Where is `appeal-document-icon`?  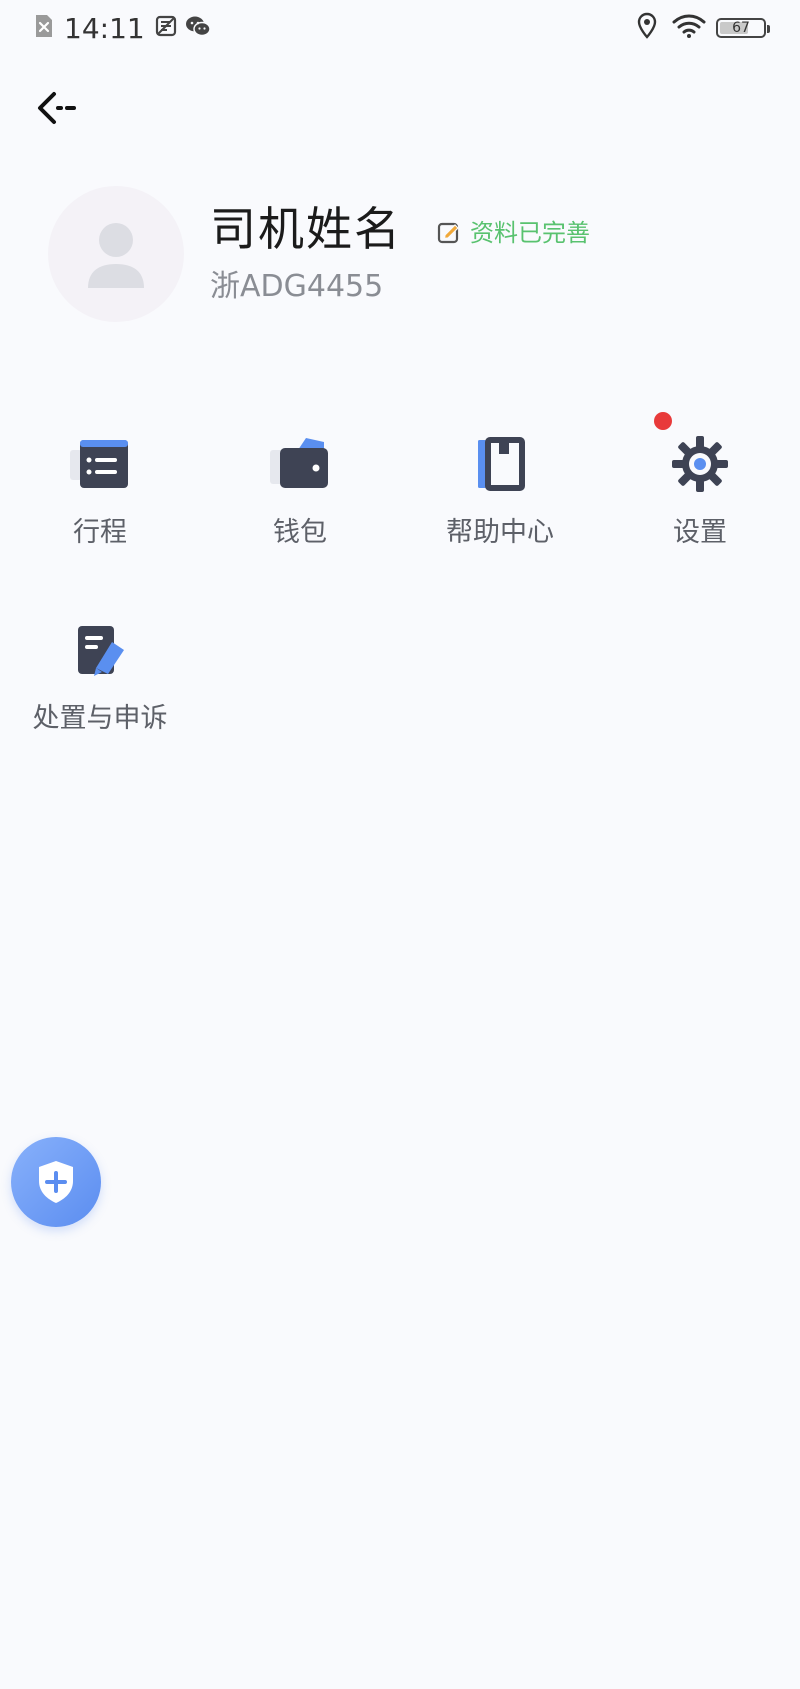
appeal-document-icon is located at coordinates (100, 650).